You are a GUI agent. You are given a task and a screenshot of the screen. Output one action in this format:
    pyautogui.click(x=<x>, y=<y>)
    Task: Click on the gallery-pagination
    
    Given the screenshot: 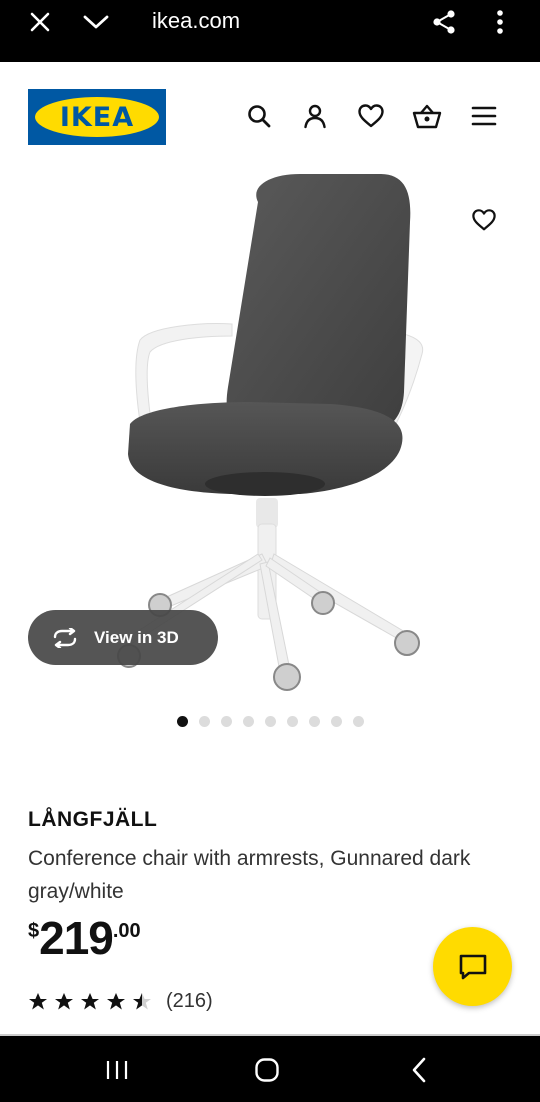 What is the action you would take?
    pyautogui.click(x=270, y=726)
    